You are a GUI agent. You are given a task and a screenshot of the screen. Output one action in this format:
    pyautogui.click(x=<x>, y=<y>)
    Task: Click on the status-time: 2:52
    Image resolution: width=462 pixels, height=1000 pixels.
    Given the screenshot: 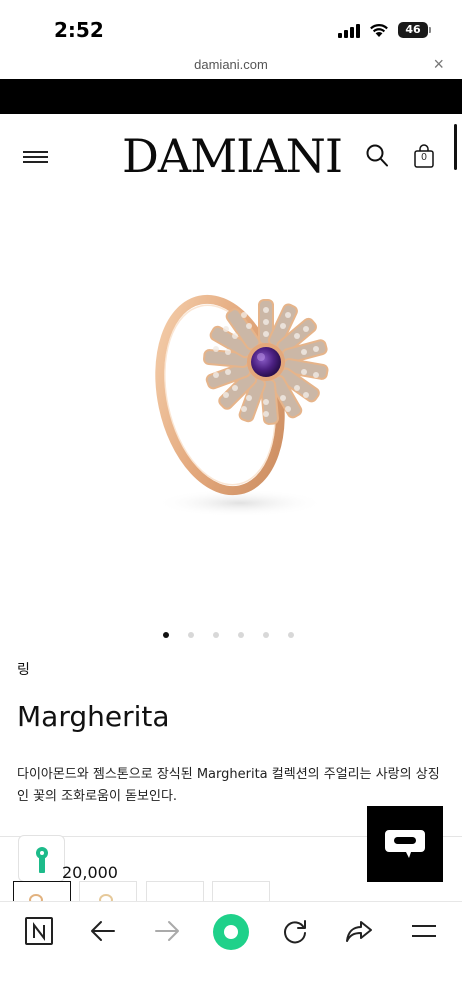 What is the action you would take?
    pyautogui.click(x=79, y=30)
    